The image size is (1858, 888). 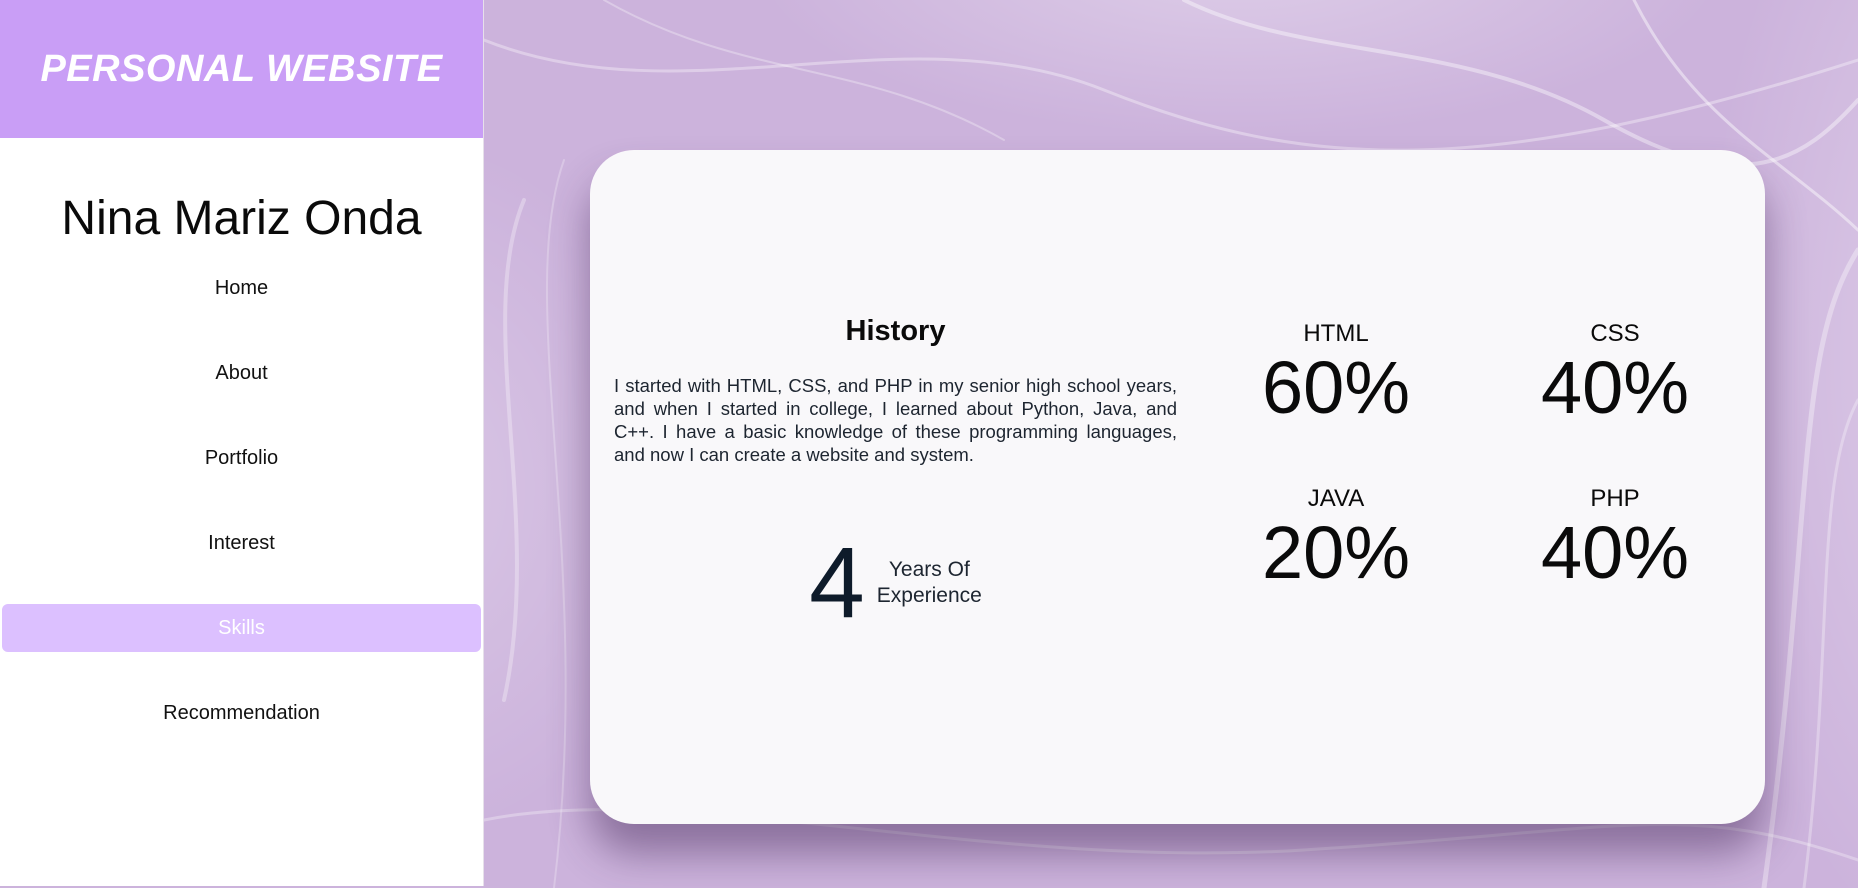 I want to click on years-value: 4, so click(x=837, y=583).